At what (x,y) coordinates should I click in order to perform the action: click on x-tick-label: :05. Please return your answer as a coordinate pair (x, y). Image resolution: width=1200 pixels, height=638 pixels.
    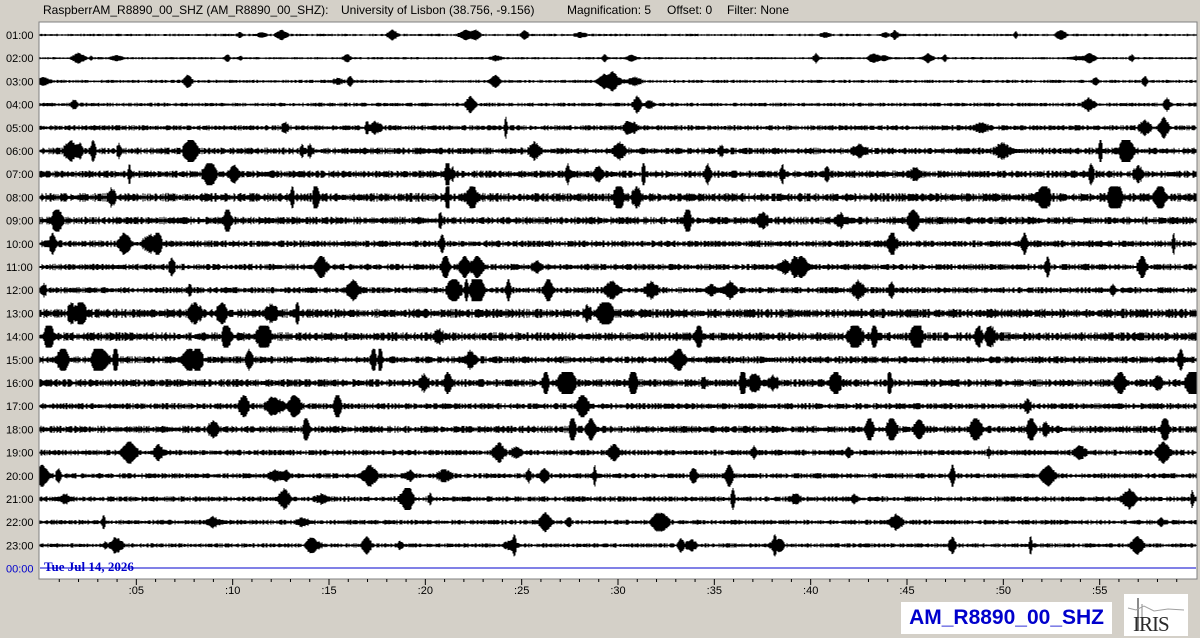
    Looking at the image, I should click on (136, 591).